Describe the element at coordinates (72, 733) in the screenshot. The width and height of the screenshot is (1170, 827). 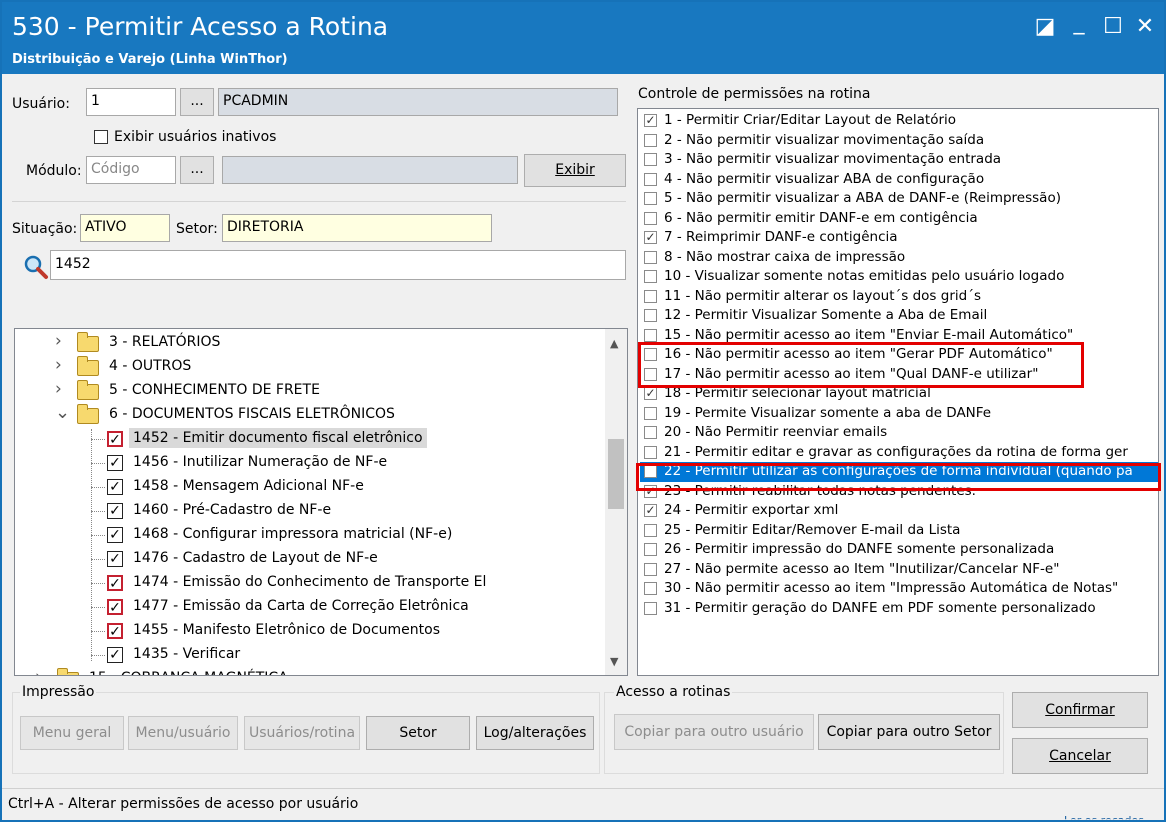
I see `menu-geral-button: Menu geral` at that location.